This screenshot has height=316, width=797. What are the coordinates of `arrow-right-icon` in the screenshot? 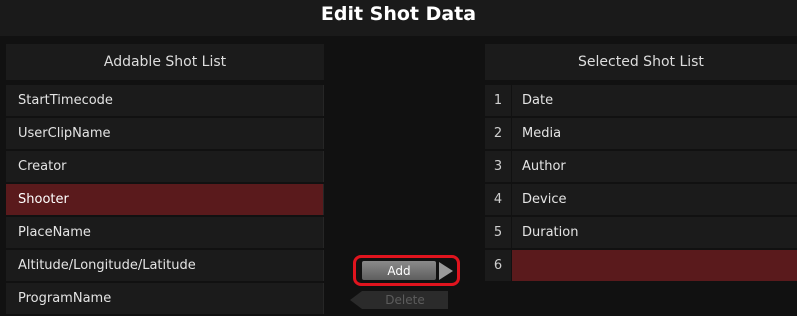 It's located at (446, 270).